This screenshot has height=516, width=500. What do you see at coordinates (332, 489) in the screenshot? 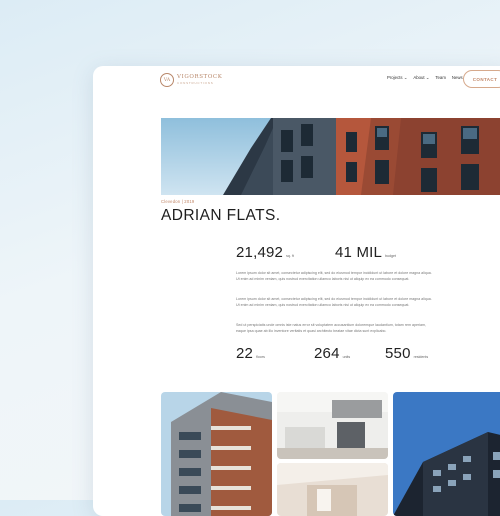
I see `gallery-image-interior` at bounding box center [332, 489].